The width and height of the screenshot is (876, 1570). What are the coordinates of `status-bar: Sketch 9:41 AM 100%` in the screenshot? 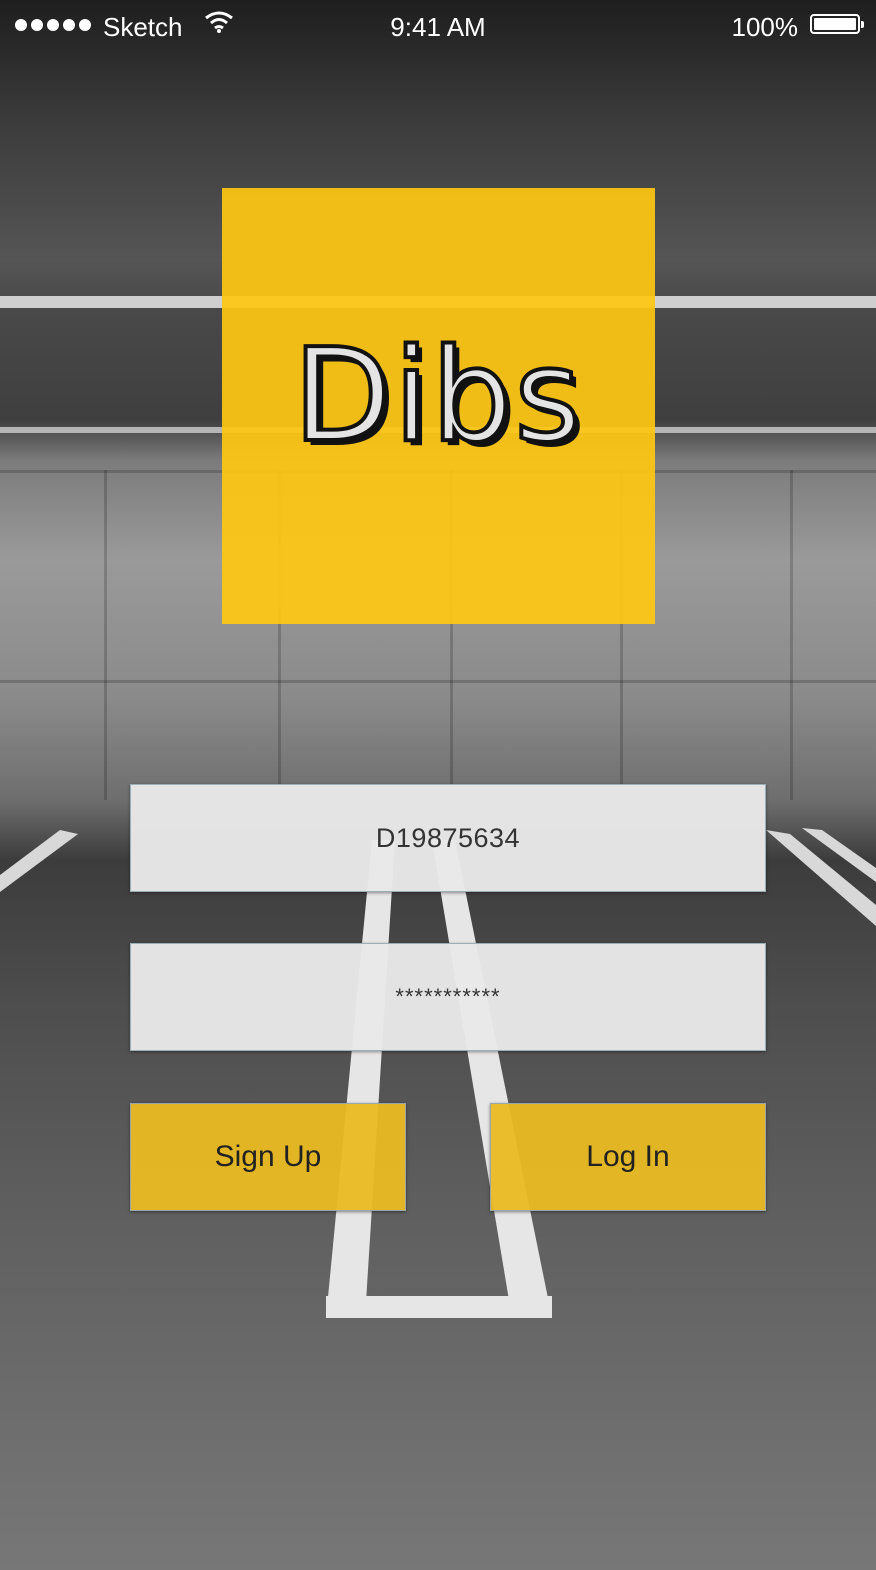 It's located at (438, 27).